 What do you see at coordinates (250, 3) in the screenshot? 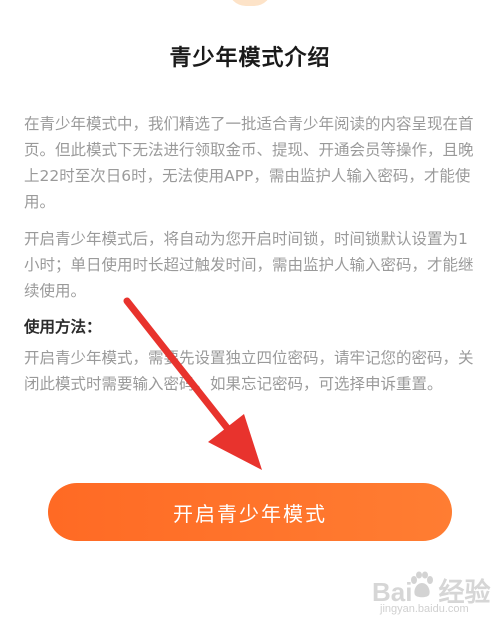
I see `top-accent-shape` at bounding box center [250, 3].